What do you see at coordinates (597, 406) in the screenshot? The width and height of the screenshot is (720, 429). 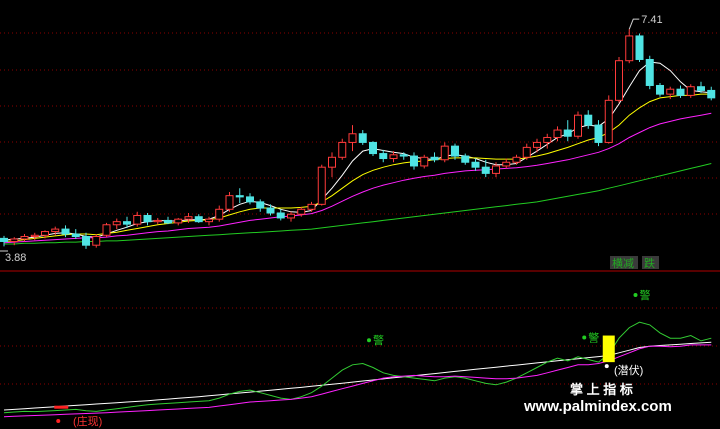 I see `watermark-url: www.palmindex.com` at bounding box center [597, 406].